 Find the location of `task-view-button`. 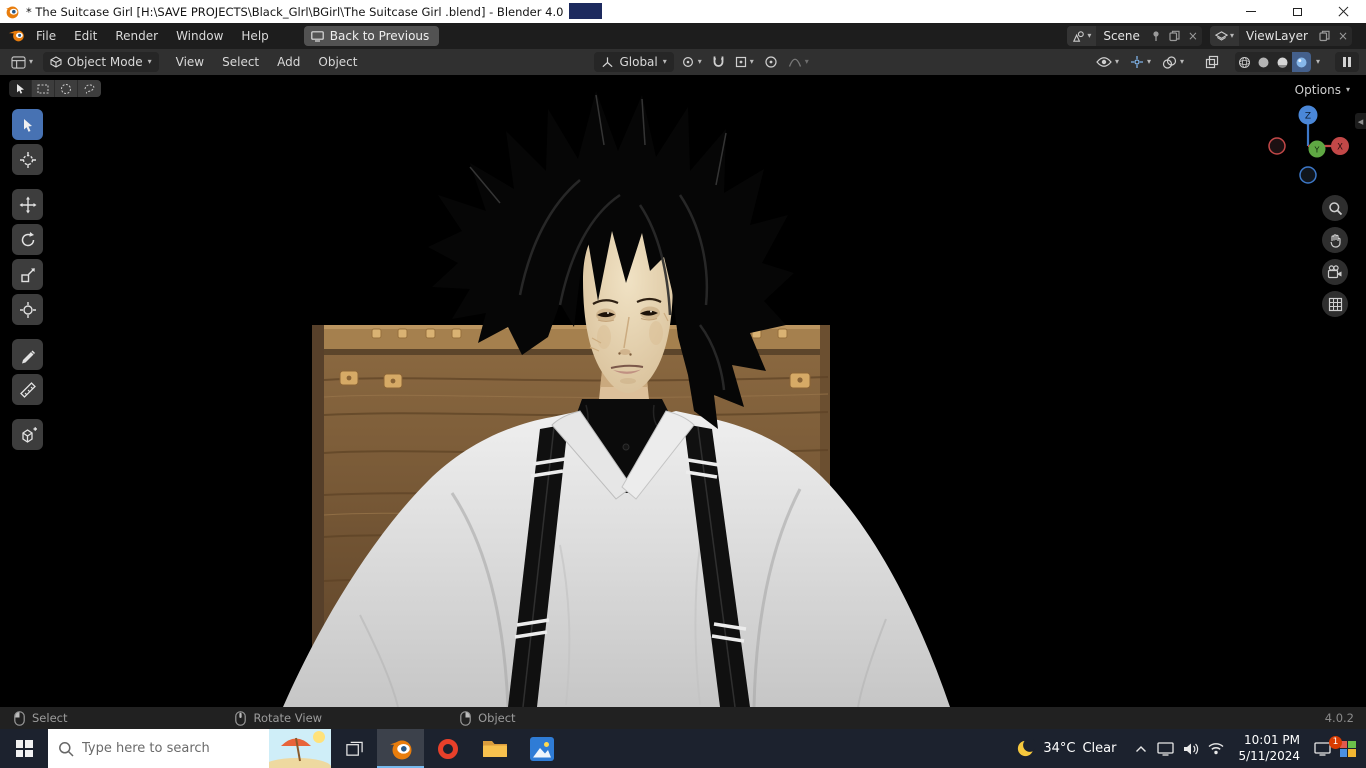

task-view-button is located at coordinates (354, 748).